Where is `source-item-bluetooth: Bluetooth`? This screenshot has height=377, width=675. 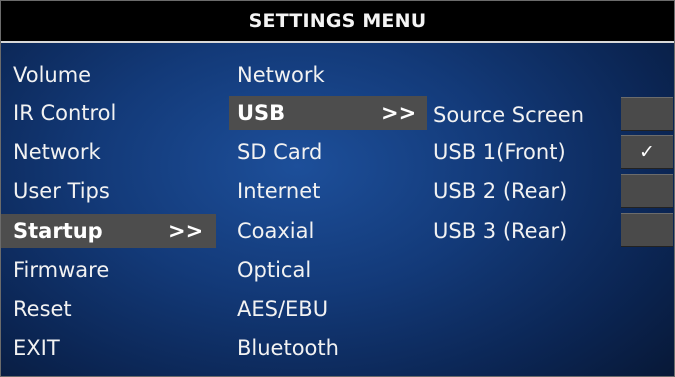 source-item-bluetooth: Bluetooth is located at coordinates (328, 348).